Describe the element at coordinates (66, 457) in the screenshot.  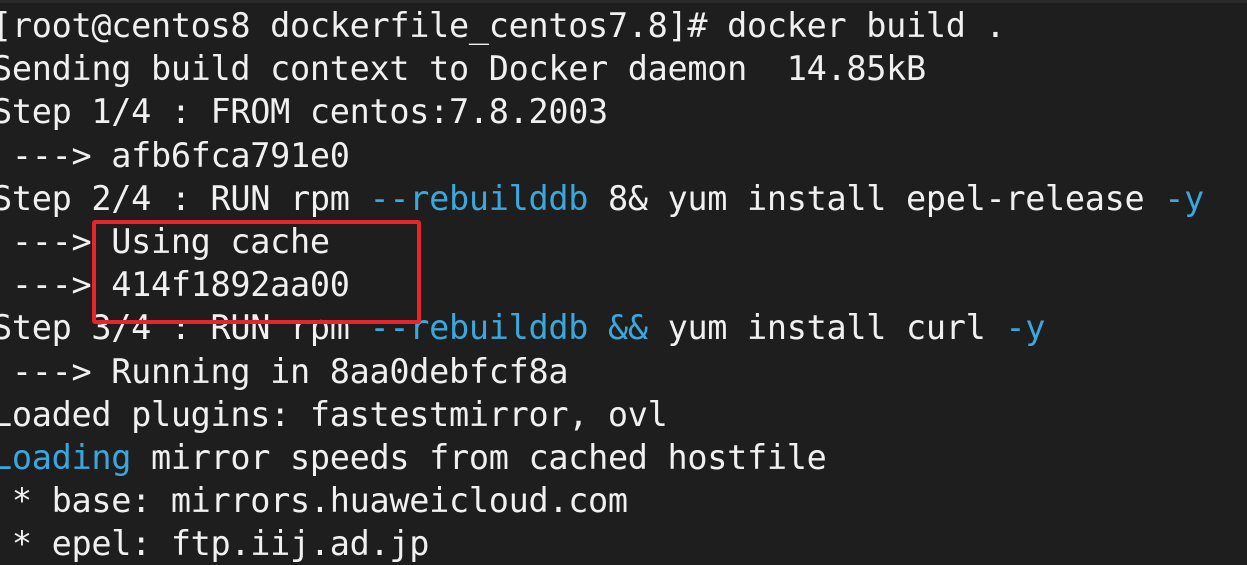
I see `keyword-text: Loading` at that location.